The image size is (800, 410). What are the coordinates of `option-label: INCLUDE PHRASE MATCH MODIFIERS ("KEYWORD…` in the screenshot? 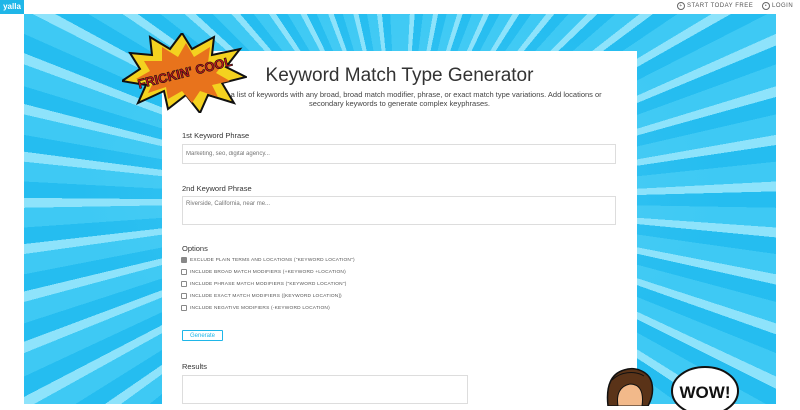 It's located at (268, 284).